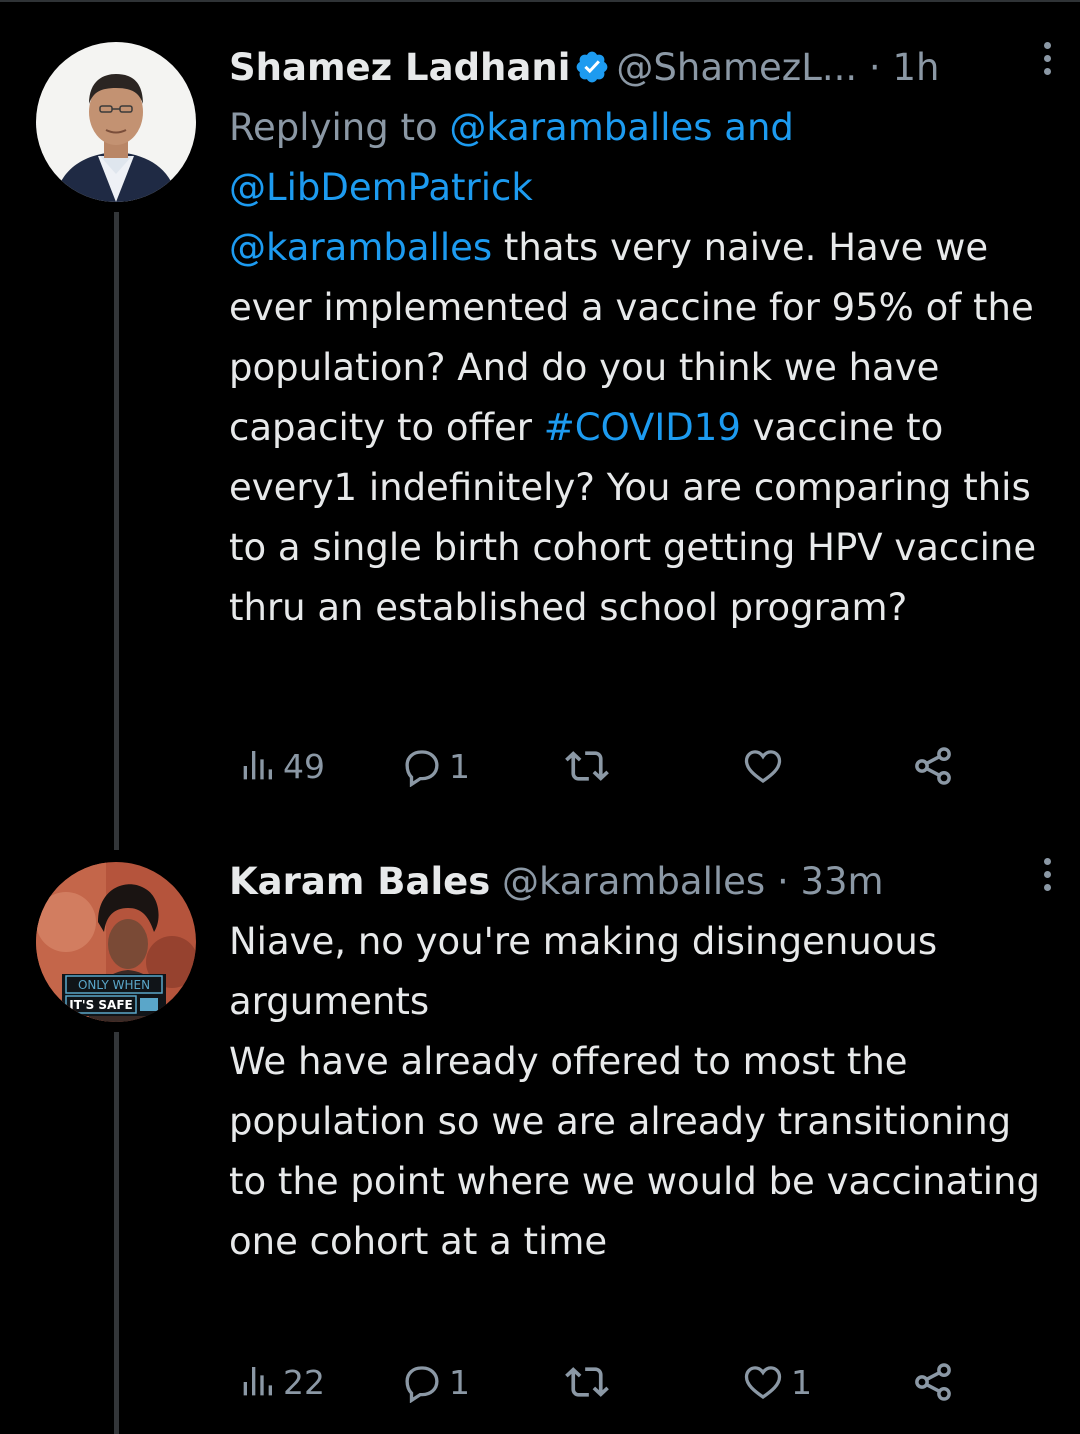 The image size is (1080, 1434). I want to click on handle: @karamballes, so click(633, 881).